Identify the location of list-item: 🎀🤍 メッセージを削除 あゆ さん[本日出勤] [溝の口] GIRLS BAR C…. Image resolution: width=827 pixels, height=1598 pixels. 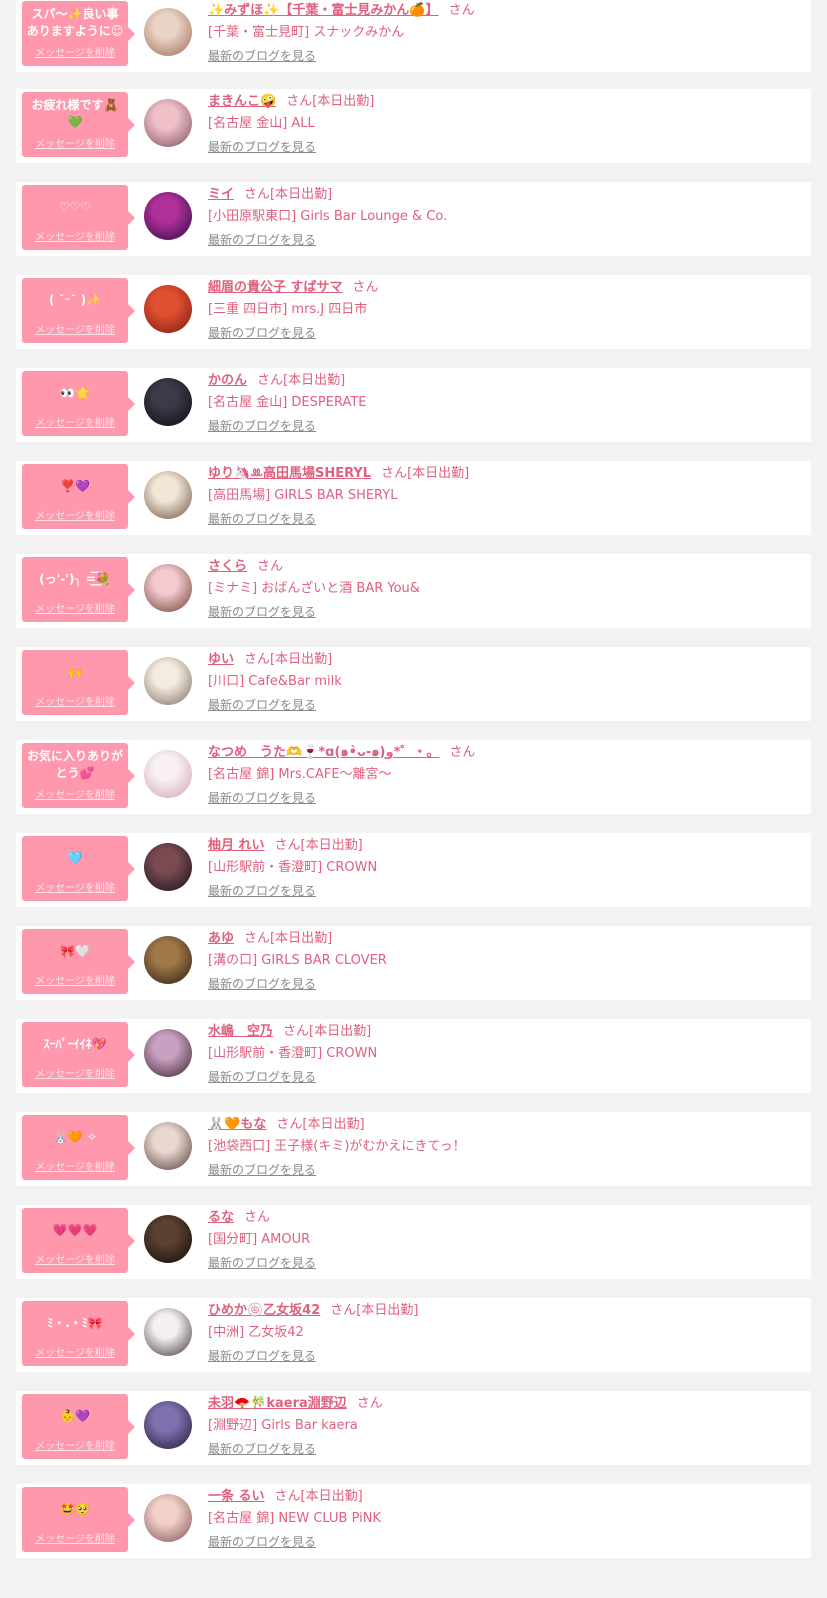
(413, 963).